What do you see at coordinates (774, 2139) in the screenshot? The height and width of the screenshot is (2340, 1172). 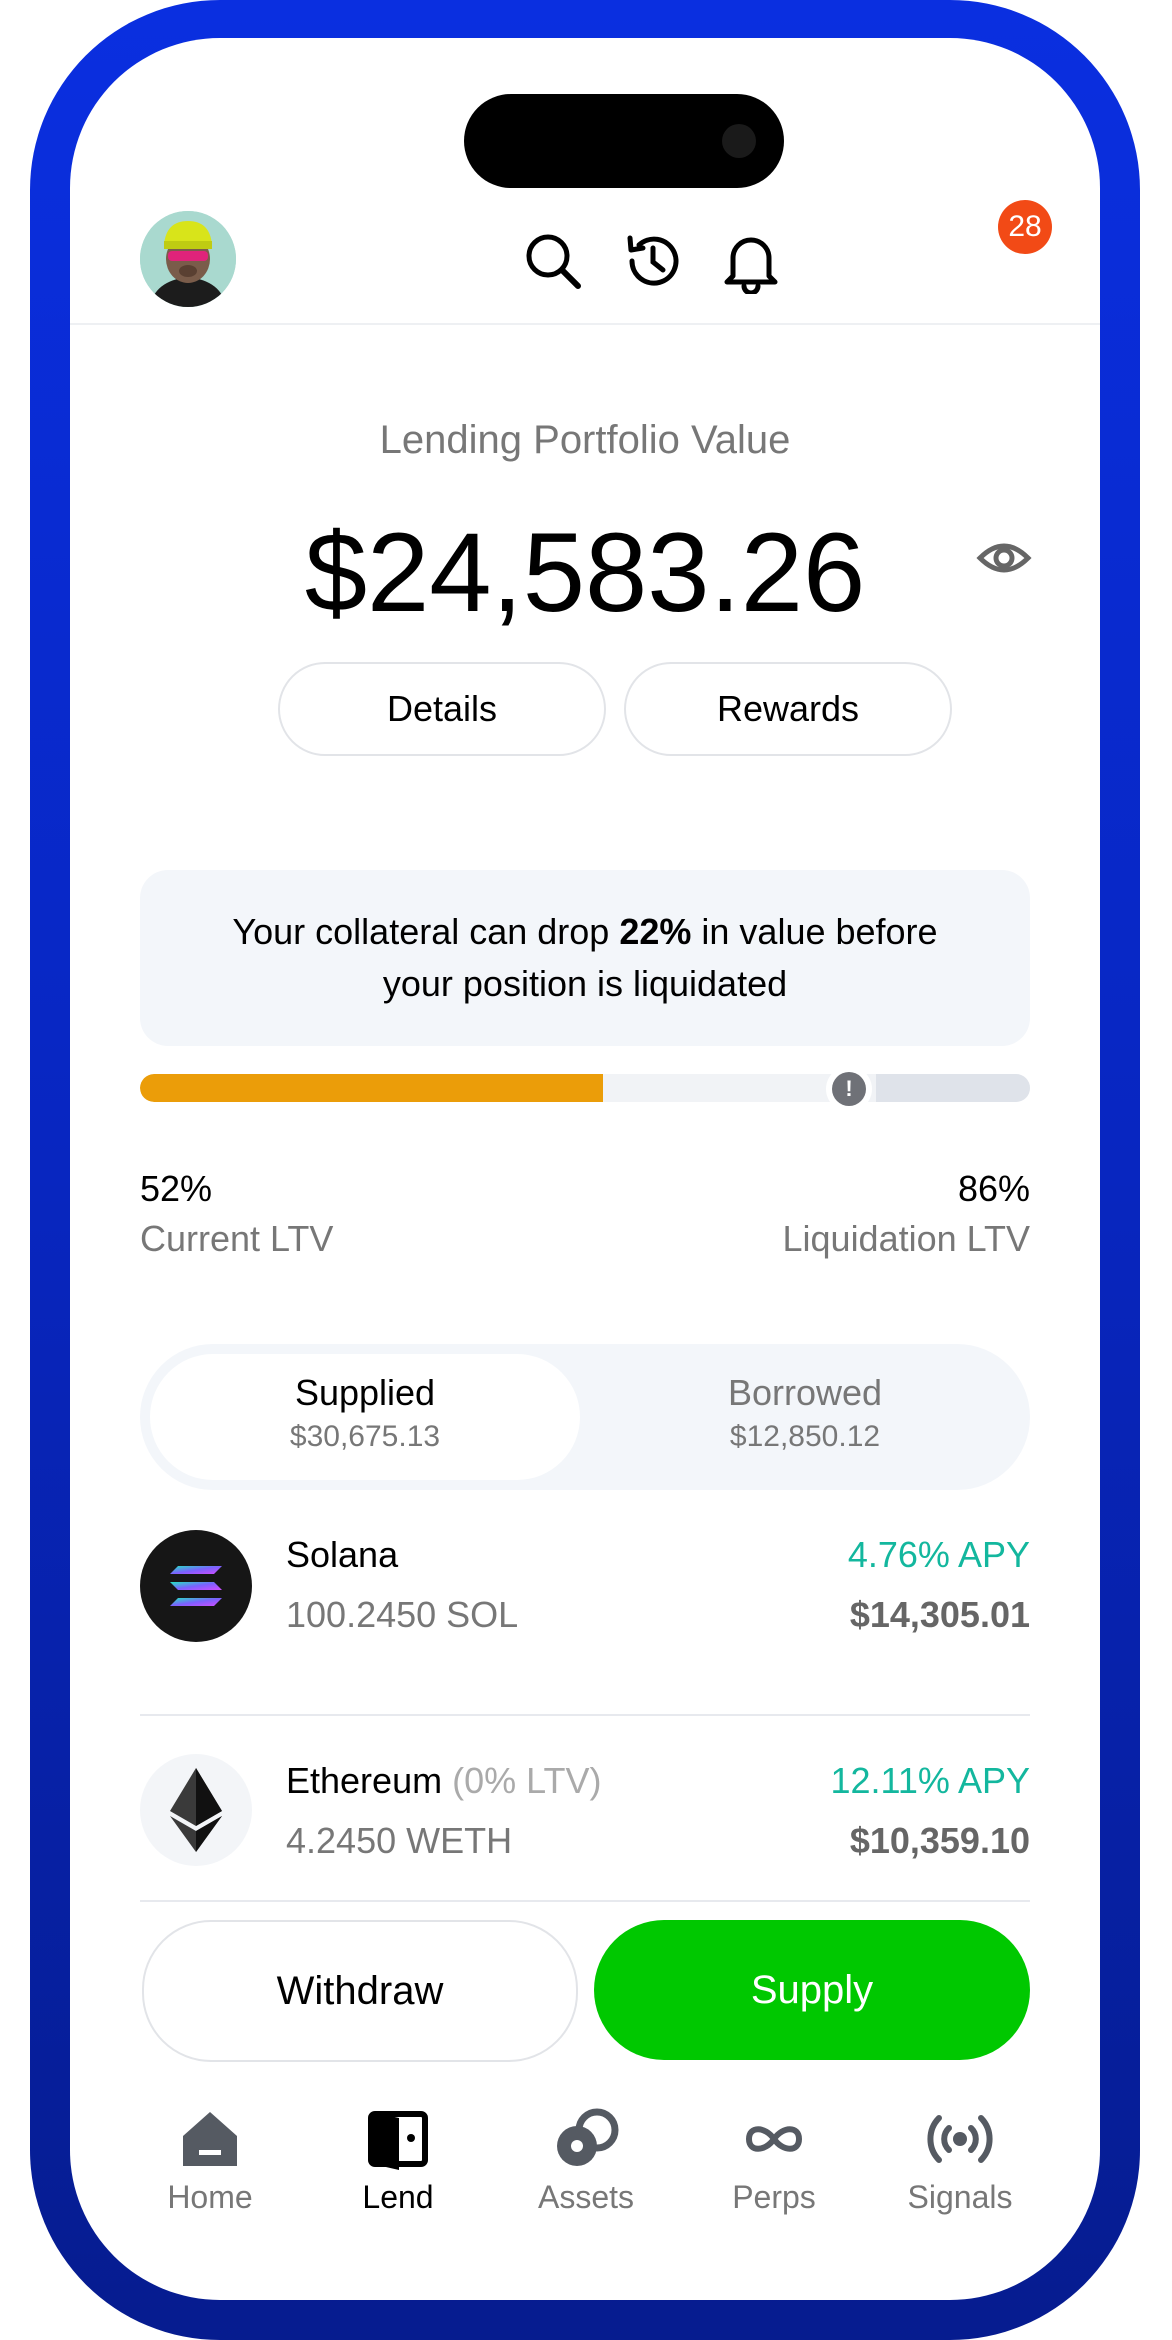 I see `infinity-icon` at bounding box center [774, 2139].